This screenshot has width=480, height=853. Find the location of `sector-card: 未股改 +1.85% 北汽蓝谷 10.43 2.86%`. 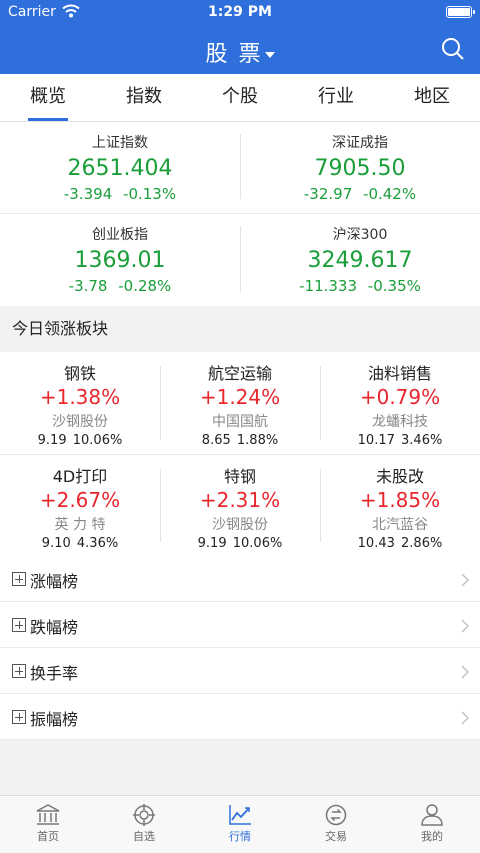

sector-card: 未股改 +1.85% 北汽蓝谷 10.43 2.86% is located at coordinates (400, 505).